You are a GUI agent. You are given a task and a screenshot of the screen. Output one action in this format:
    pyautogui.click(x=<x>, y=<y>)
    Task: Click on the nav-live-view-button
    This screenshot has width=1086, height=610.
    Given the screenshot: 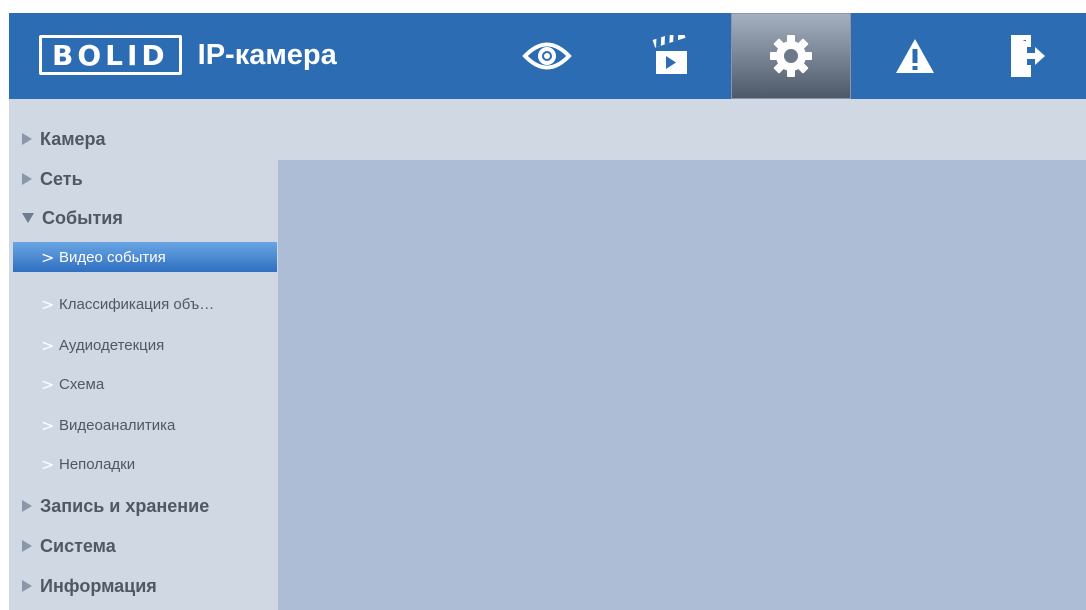 What is the action you would take?
    pyautogui.click(x=547, y=56)
    